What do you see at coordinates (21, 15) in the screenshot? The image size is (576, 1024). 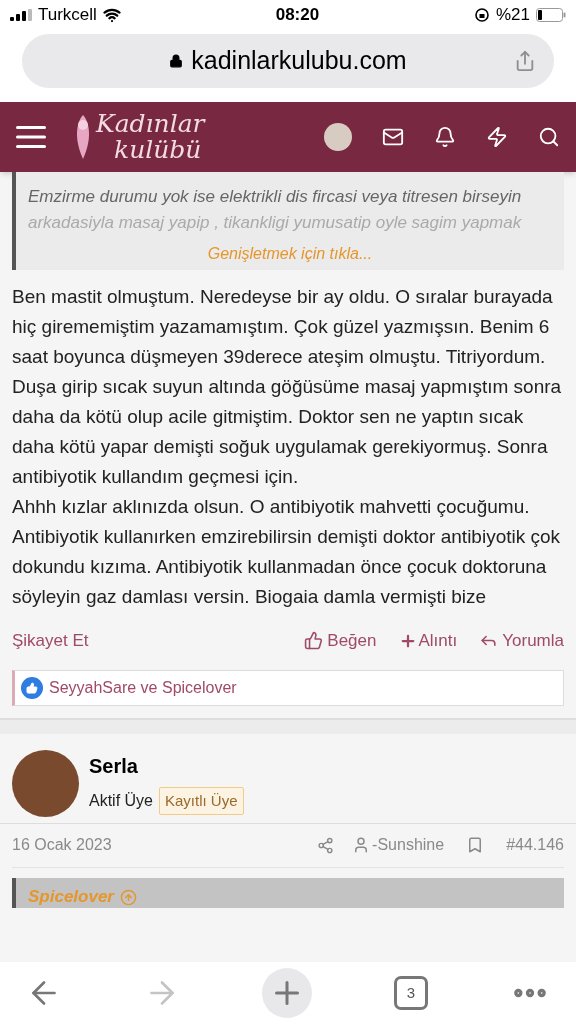 I see `signal-icon` at bounding box center [21, 15].